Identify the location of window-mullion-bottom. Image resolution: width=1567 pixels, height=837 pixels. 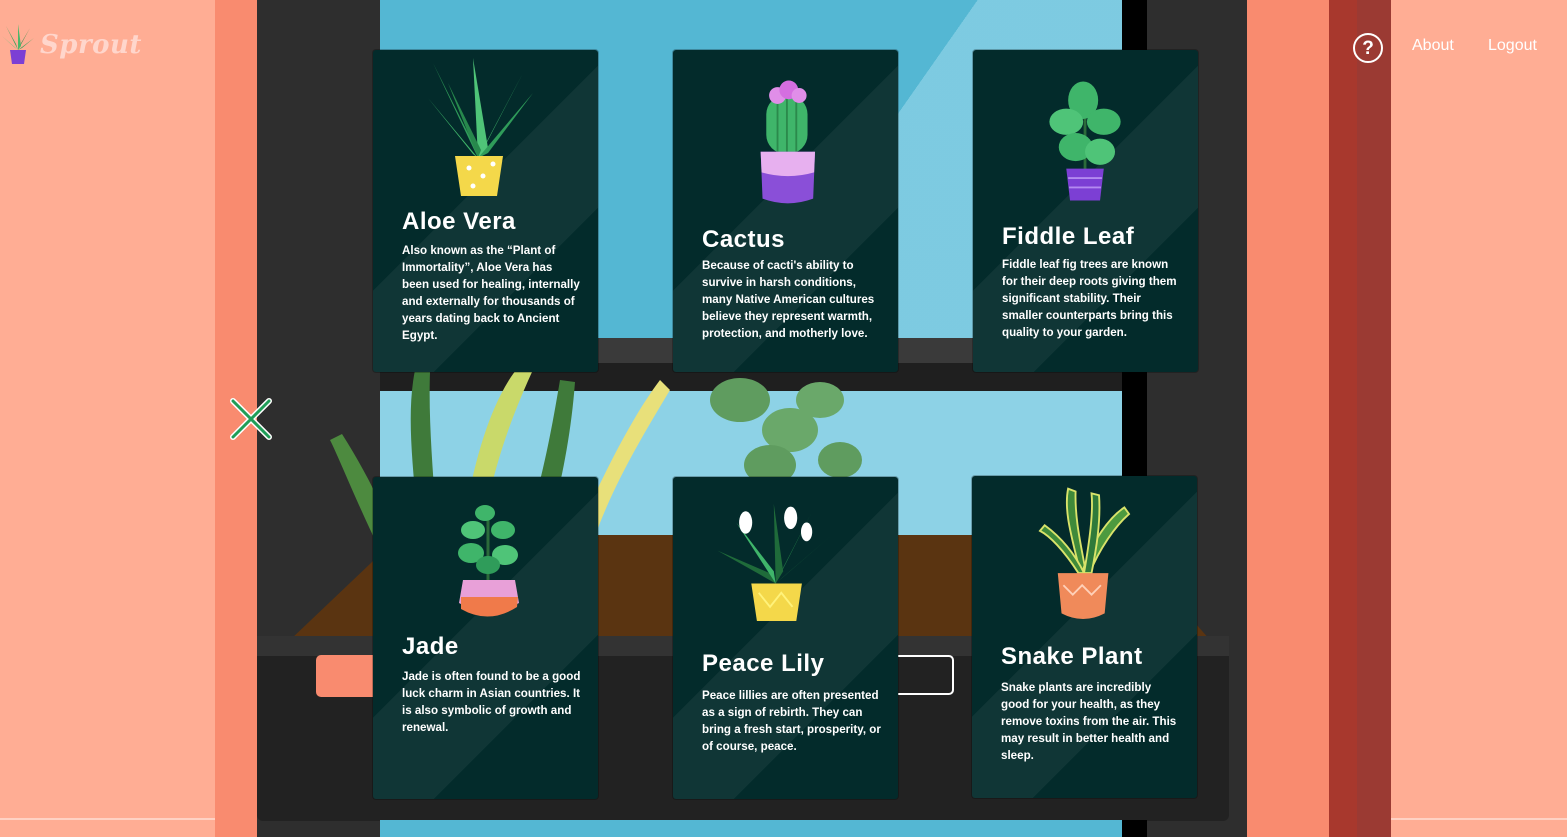
(1134, 828).